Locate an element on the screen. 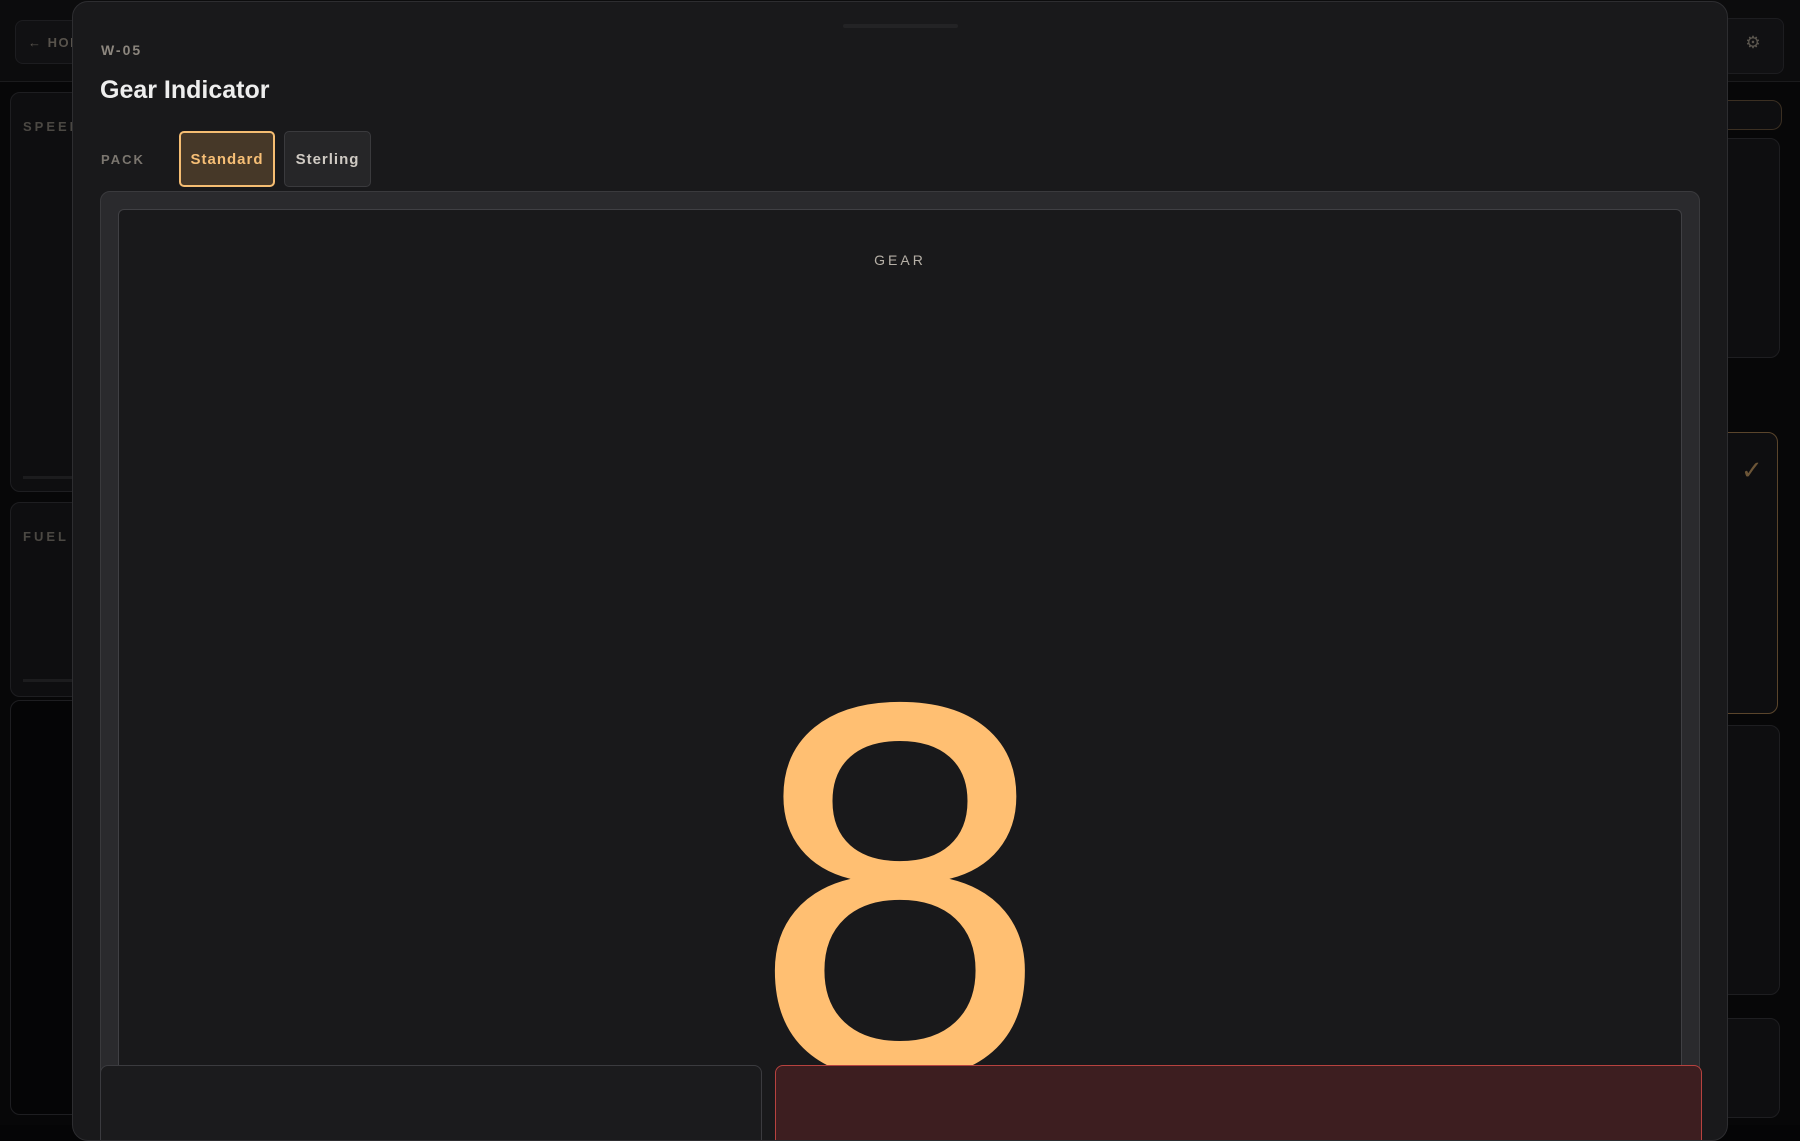  cancel-button is located at coordinates (431, 1103).